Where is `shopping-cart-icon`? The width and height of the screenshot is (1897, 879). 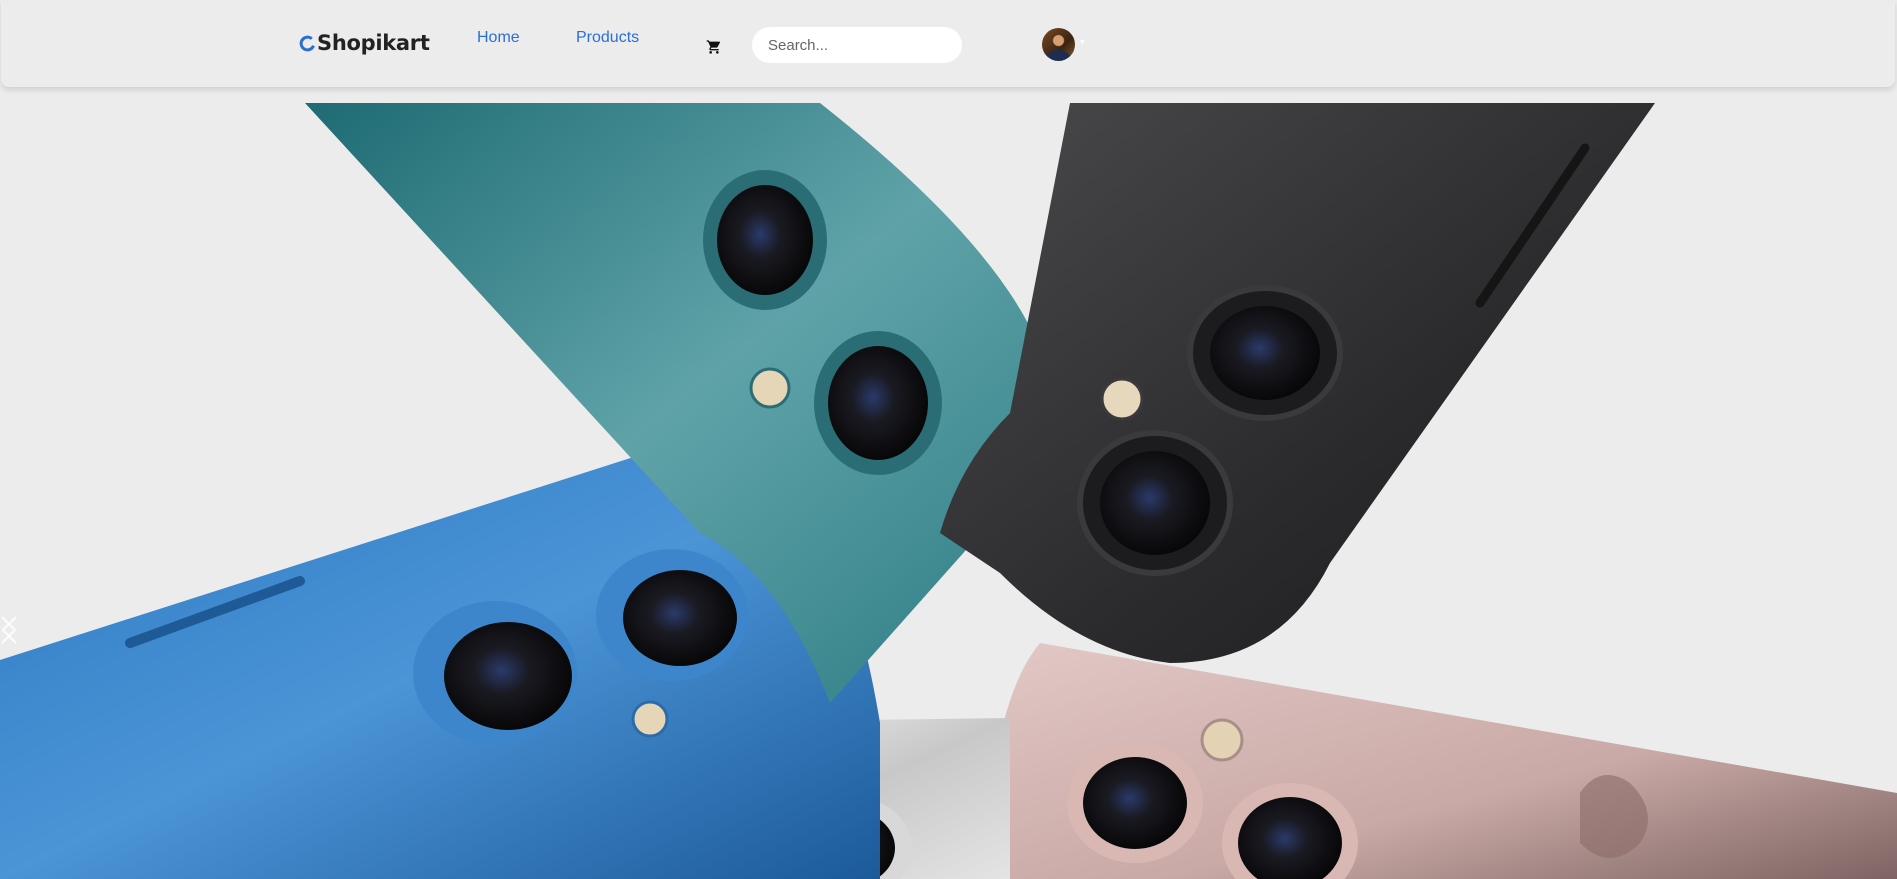
shopping-cart-icon is located at coordinates (714, 47).